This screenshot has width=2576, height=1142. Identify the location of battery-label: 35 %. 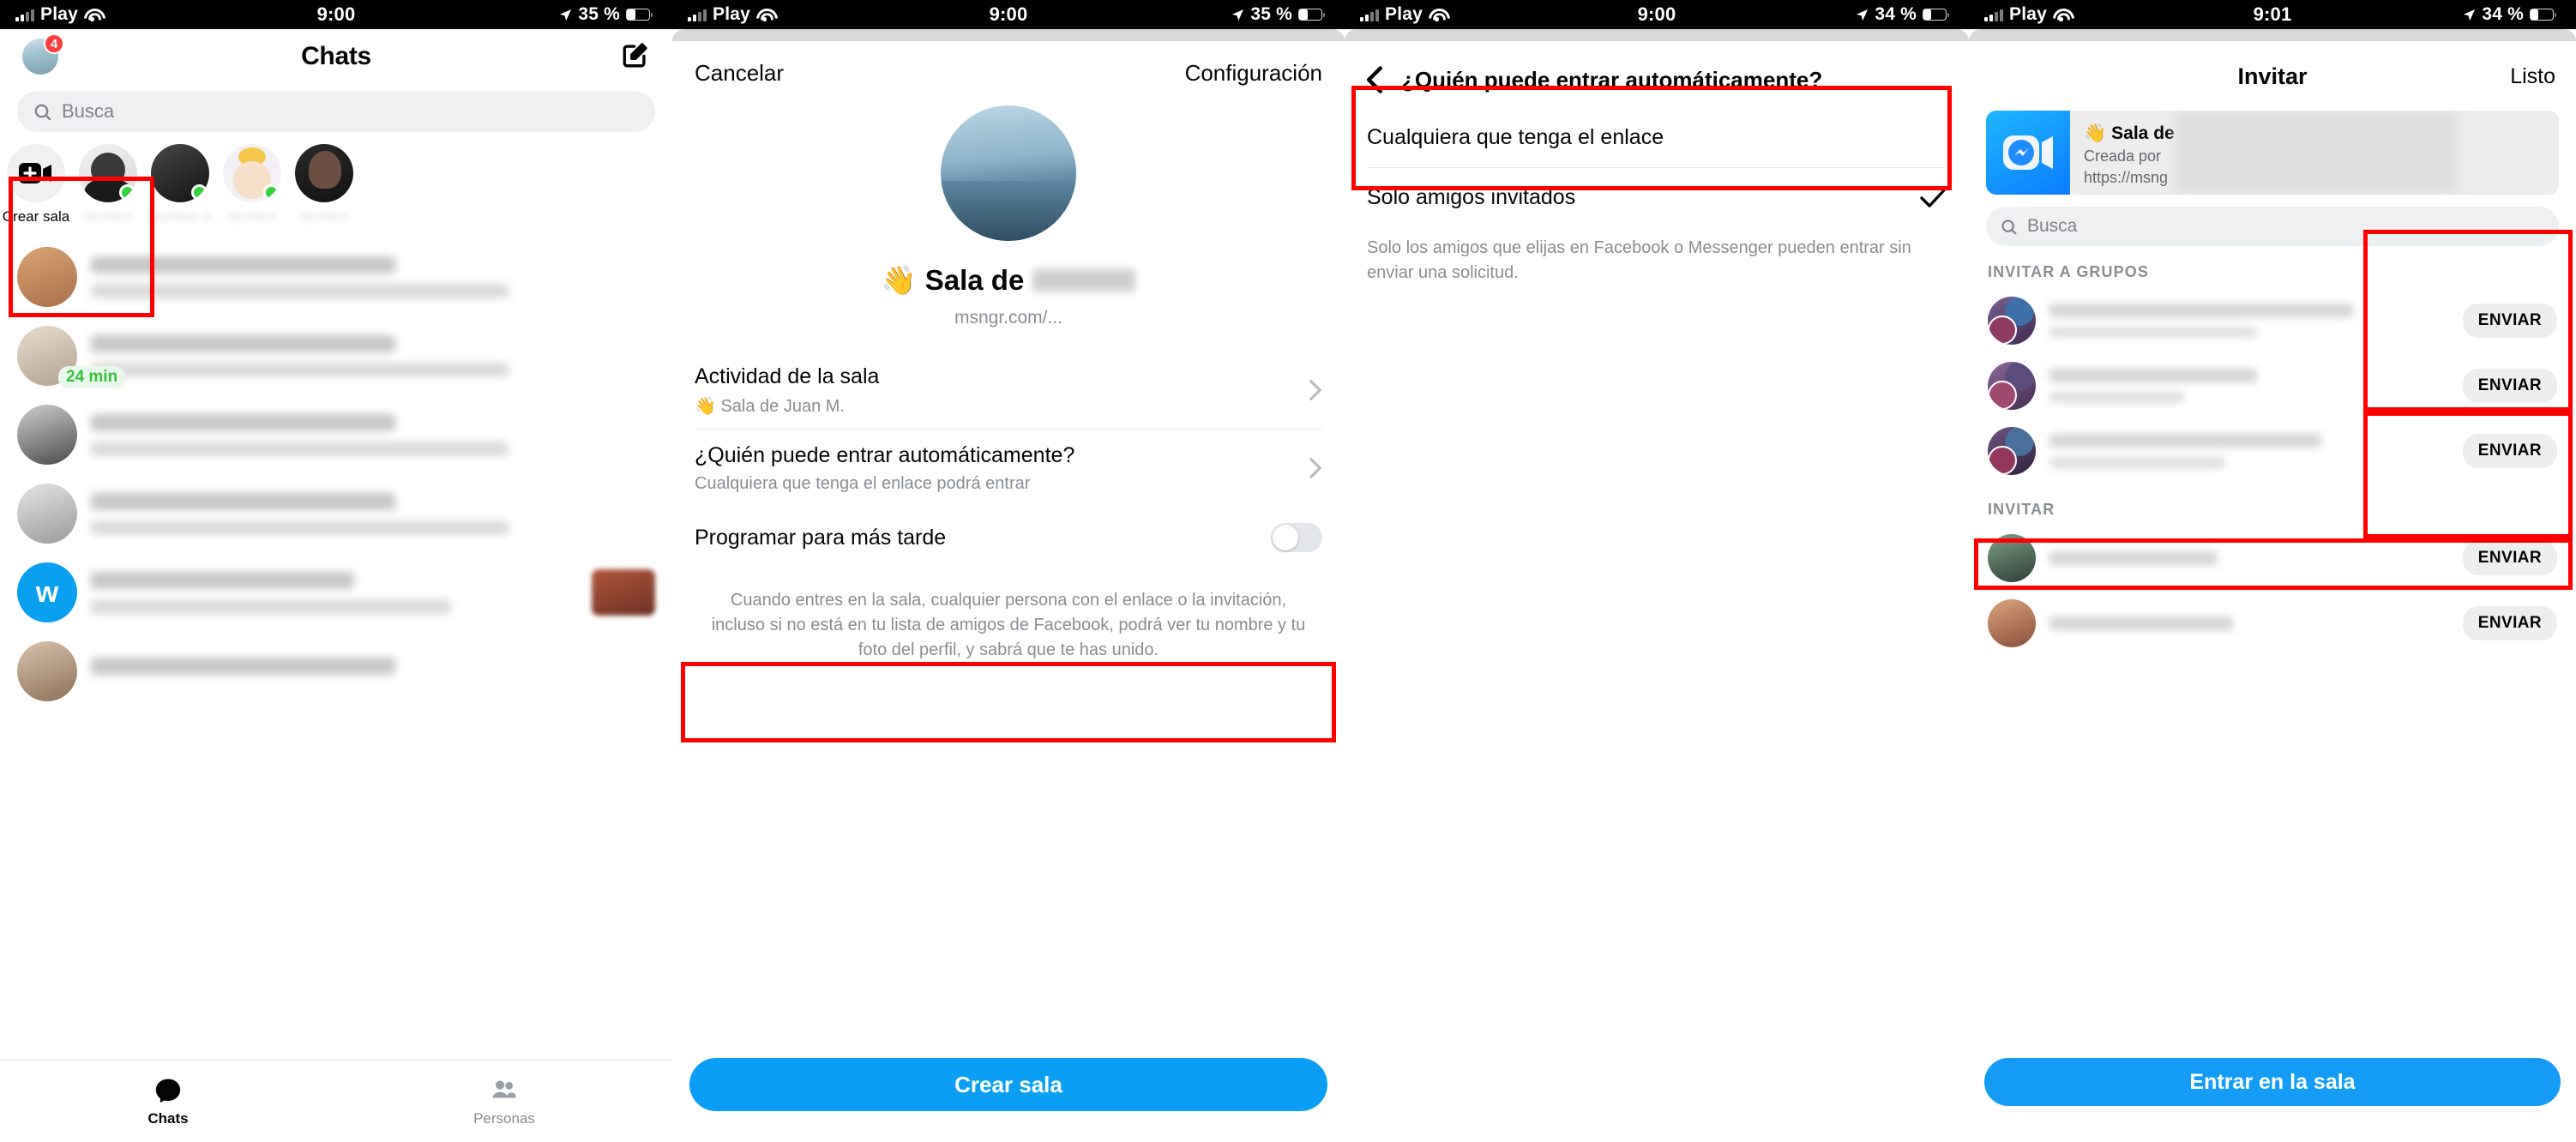
(599, 14).